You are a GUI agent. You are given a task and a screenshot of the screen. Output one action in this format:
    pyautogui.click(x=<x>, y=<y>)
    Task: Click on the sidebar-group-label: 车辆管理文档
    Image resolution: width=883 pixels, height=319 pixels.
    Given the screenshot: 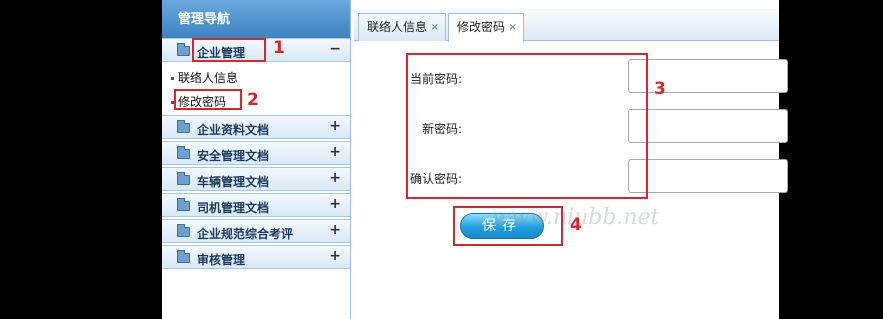 What is the action you would take?
    pyautogui.click(x=233, y=182)
    